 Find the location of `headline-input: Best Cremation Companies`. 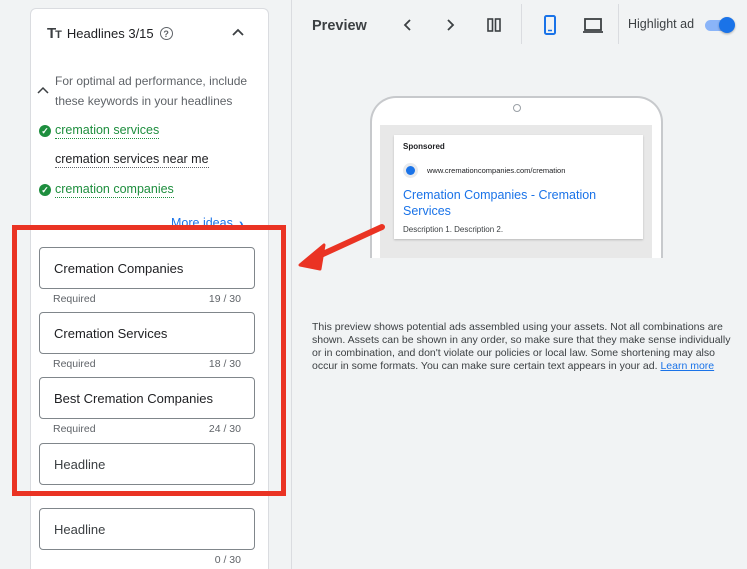

headline-input: Best Cremation Companies is located at coordinates (147, 398).